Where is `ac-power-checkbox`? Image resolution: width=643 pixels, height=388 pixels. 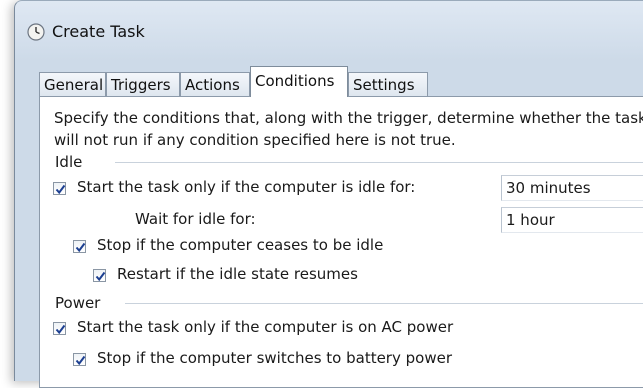 ac-power-checkbox is located at coordinates (59, 328).